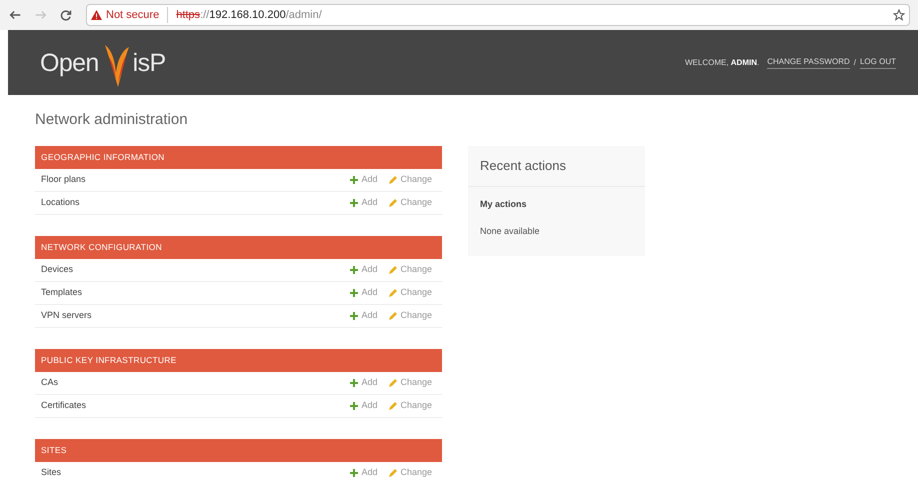  I want to click on model-link: CAs, so click(195, 383).